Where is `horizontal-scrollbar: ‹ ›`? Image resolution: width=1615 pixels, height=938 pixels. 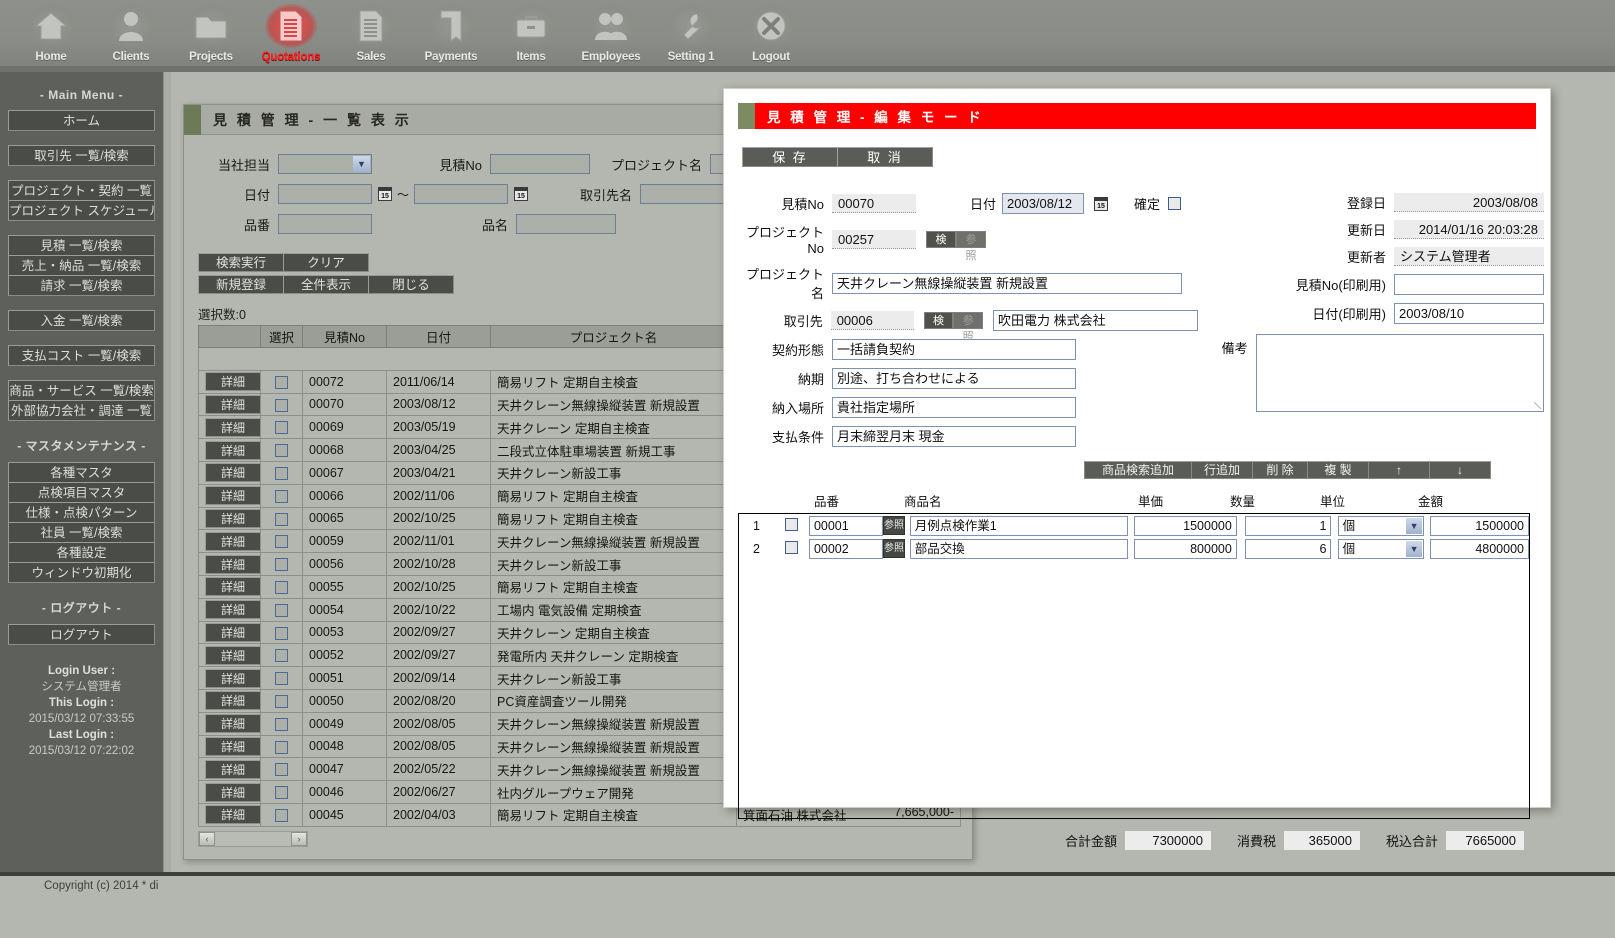
horizontal-scrollbar: ‹ › is located at coordinates (253, 838).